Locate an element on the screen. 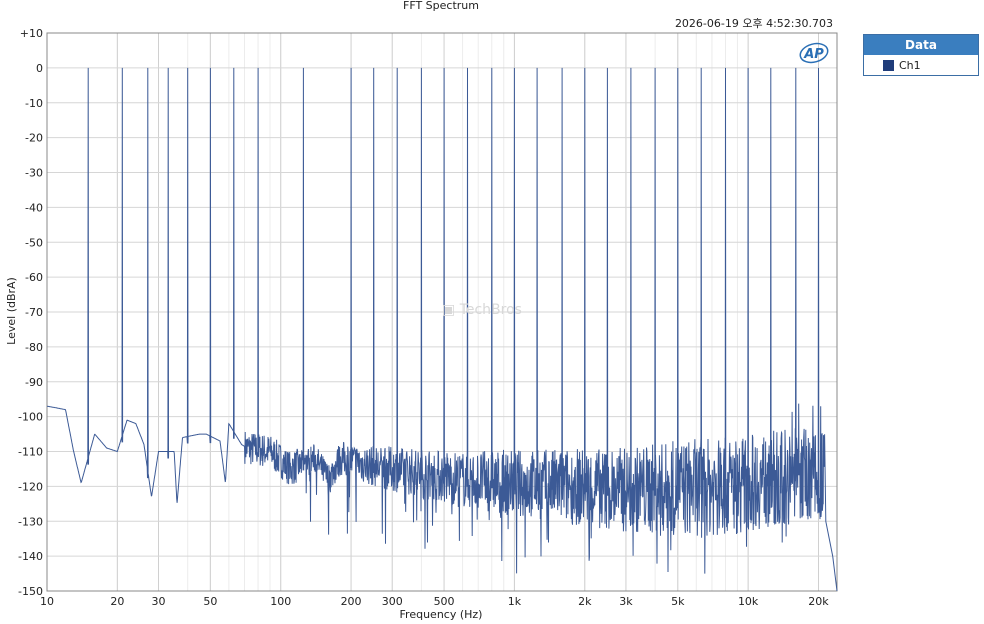  y-axis-label: Level (dBrA) is located at coordinates (11, 311).